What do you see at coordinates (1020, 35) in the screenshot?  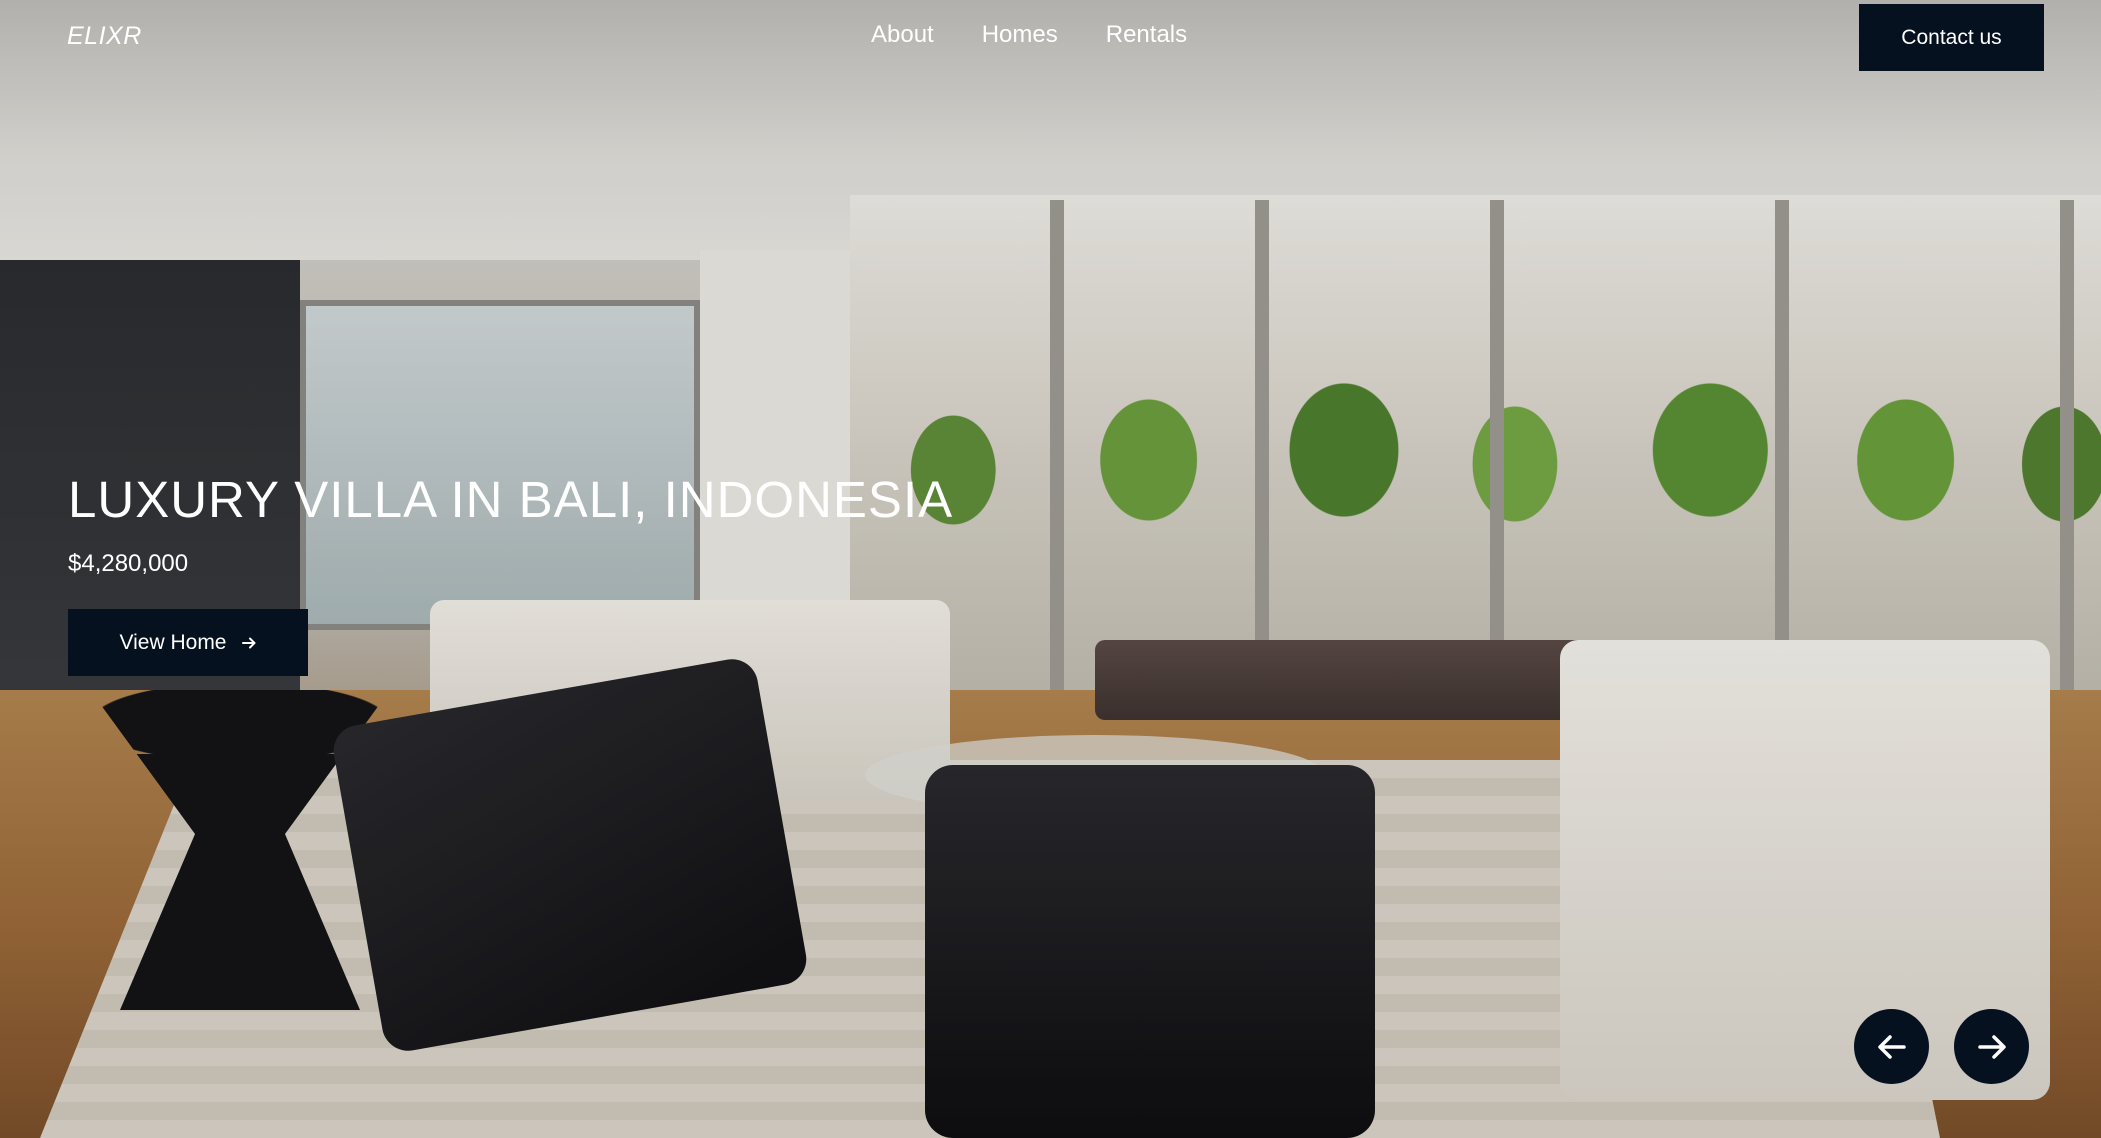 I see `nav-link-homes: Homes` at bounding box center [1020, 35].